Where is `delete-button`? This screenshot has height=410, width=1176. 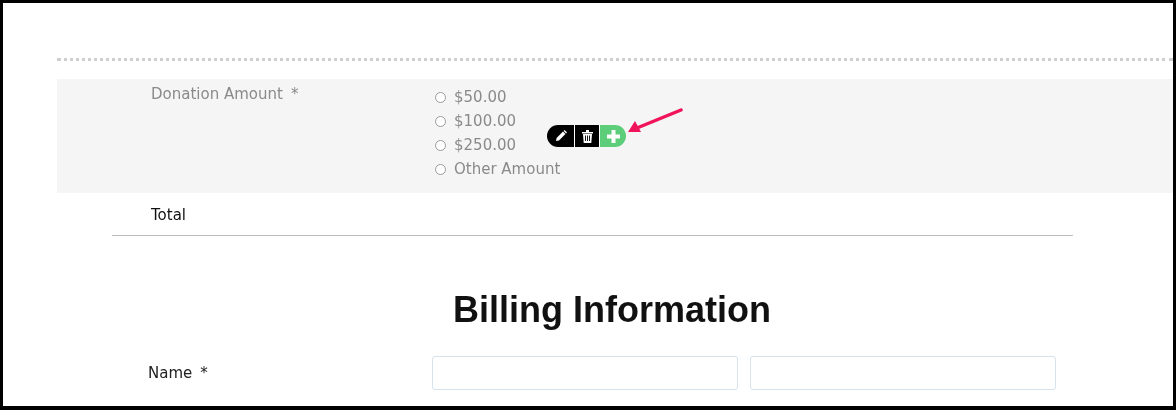 delete-button is located at coordinates (587, 136).